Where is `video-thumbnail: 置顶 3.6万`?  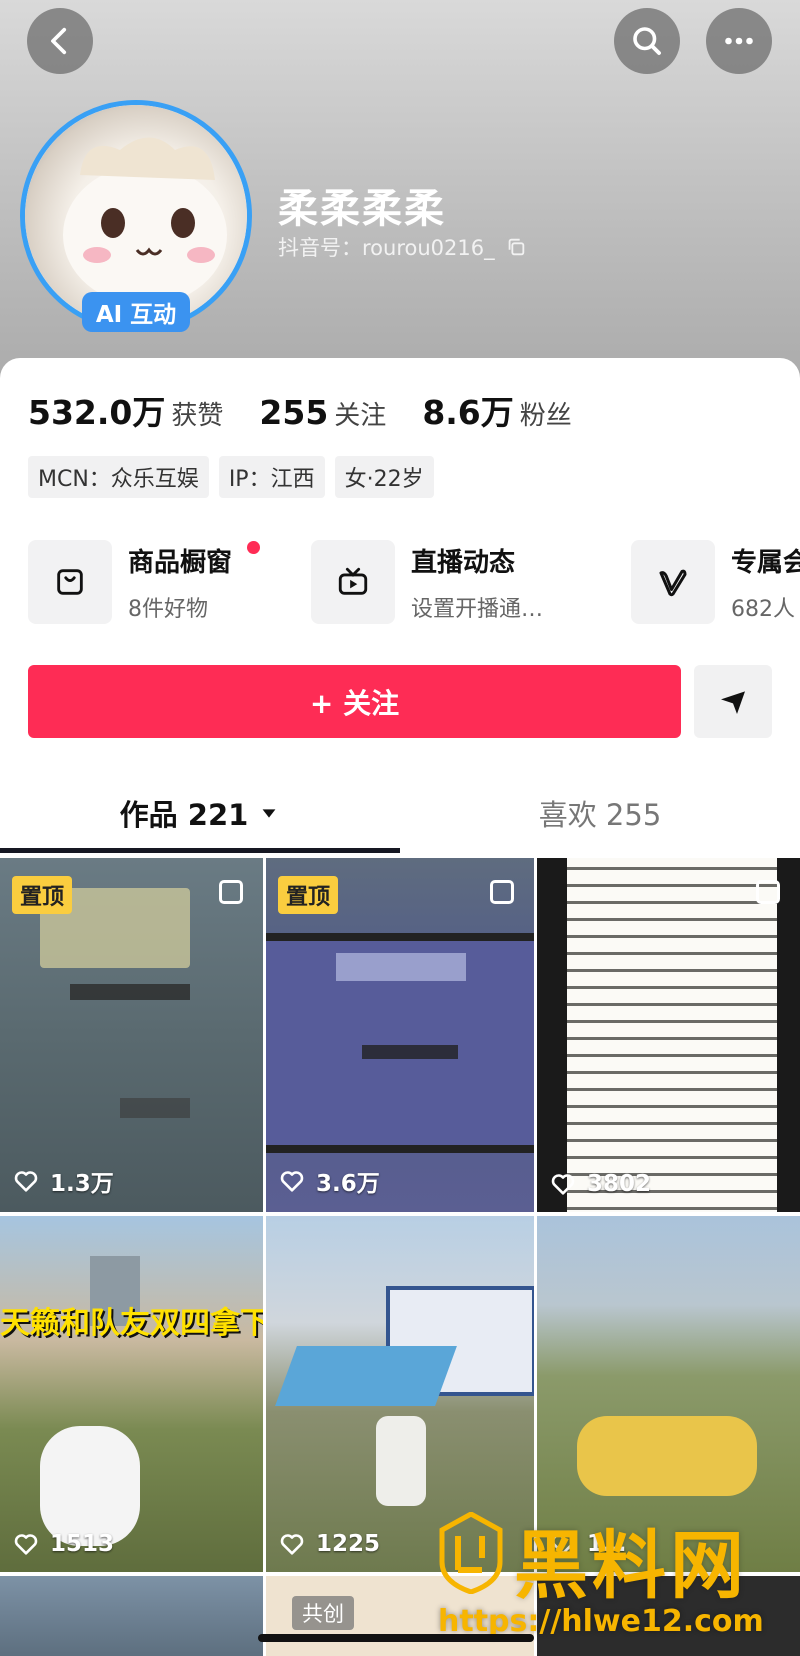 video-thumbnail: 置顶 3.6万 is located at coordinates (400, 1035).